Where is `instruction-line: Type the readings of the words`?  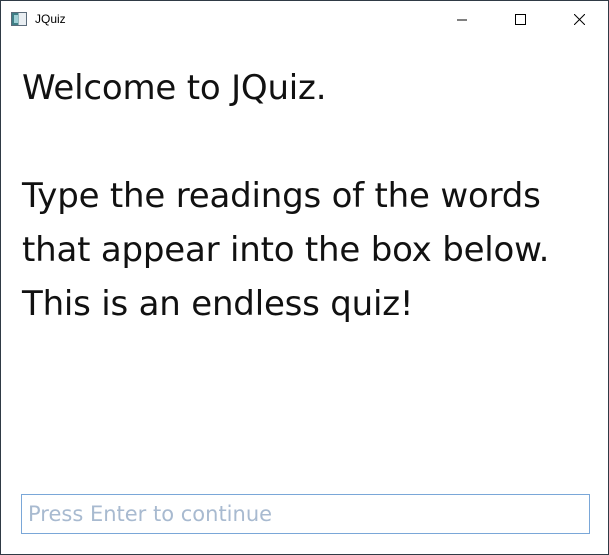 instruction-line: Type the readings of the words is located at coordinates (281, 196).